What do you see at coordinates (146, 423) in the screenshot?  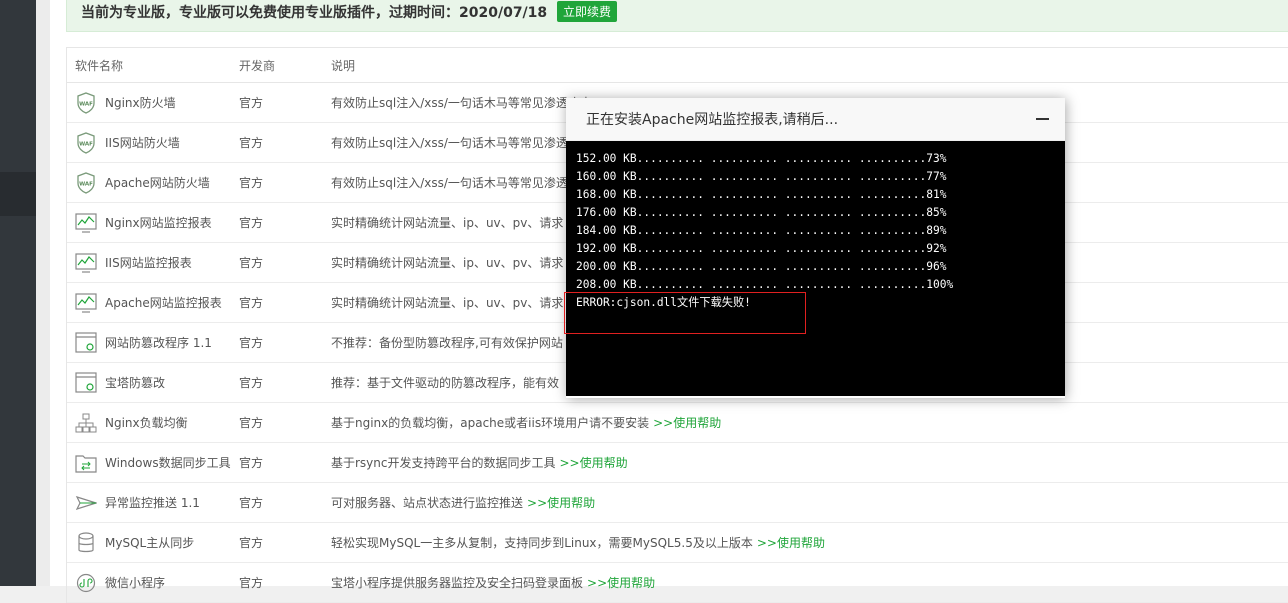 I see `plugin-name: Nginx负载均衡` at bounding box center [146, 423].